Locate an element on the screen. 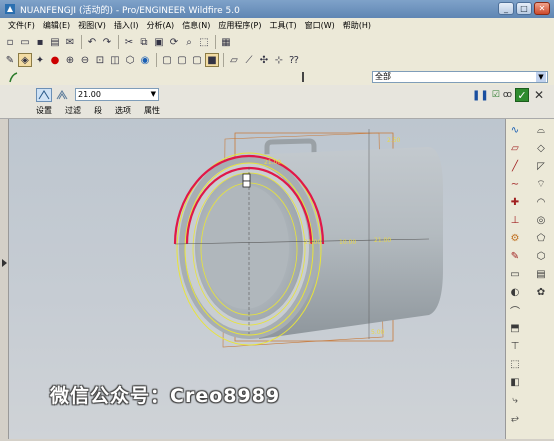 The image size is (554, 441). menu-applications: 应用程序(P) is located at coordinates (239, 25).